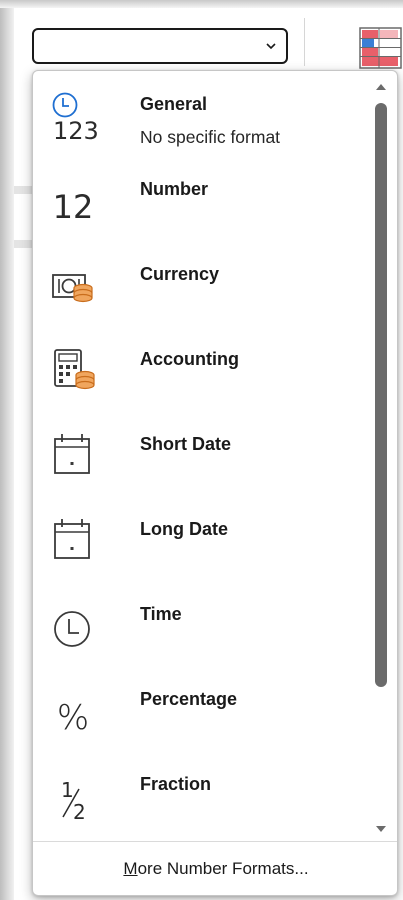 The height and width of the screenshot is (900, 403). I want to click on scrollbar-thumb, so click(381, 395).